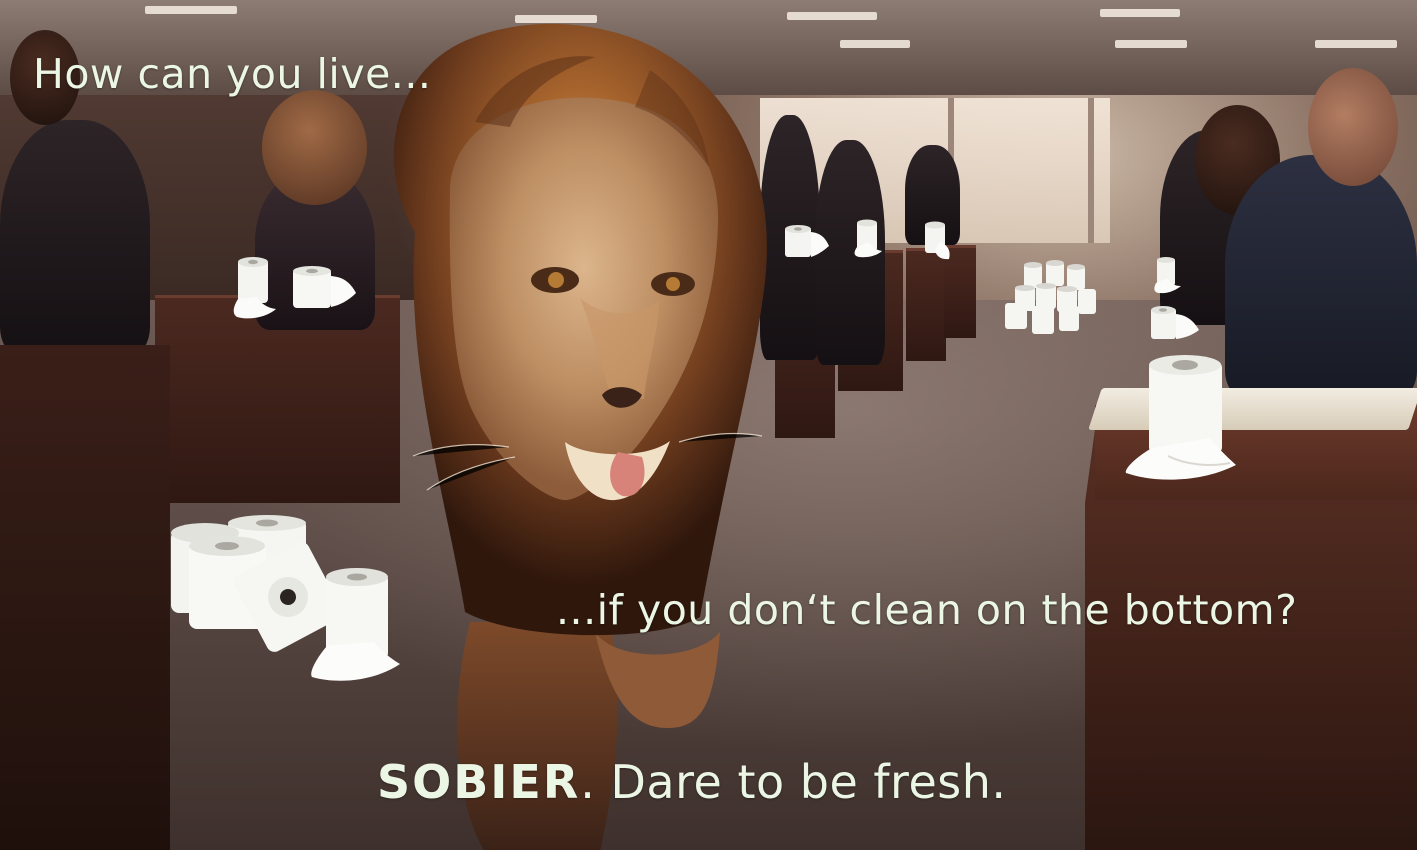 This screenshot has width=1417, height=850. I want to click on tagline: SOBIER. Dare to be fresh., so click(692, 782).